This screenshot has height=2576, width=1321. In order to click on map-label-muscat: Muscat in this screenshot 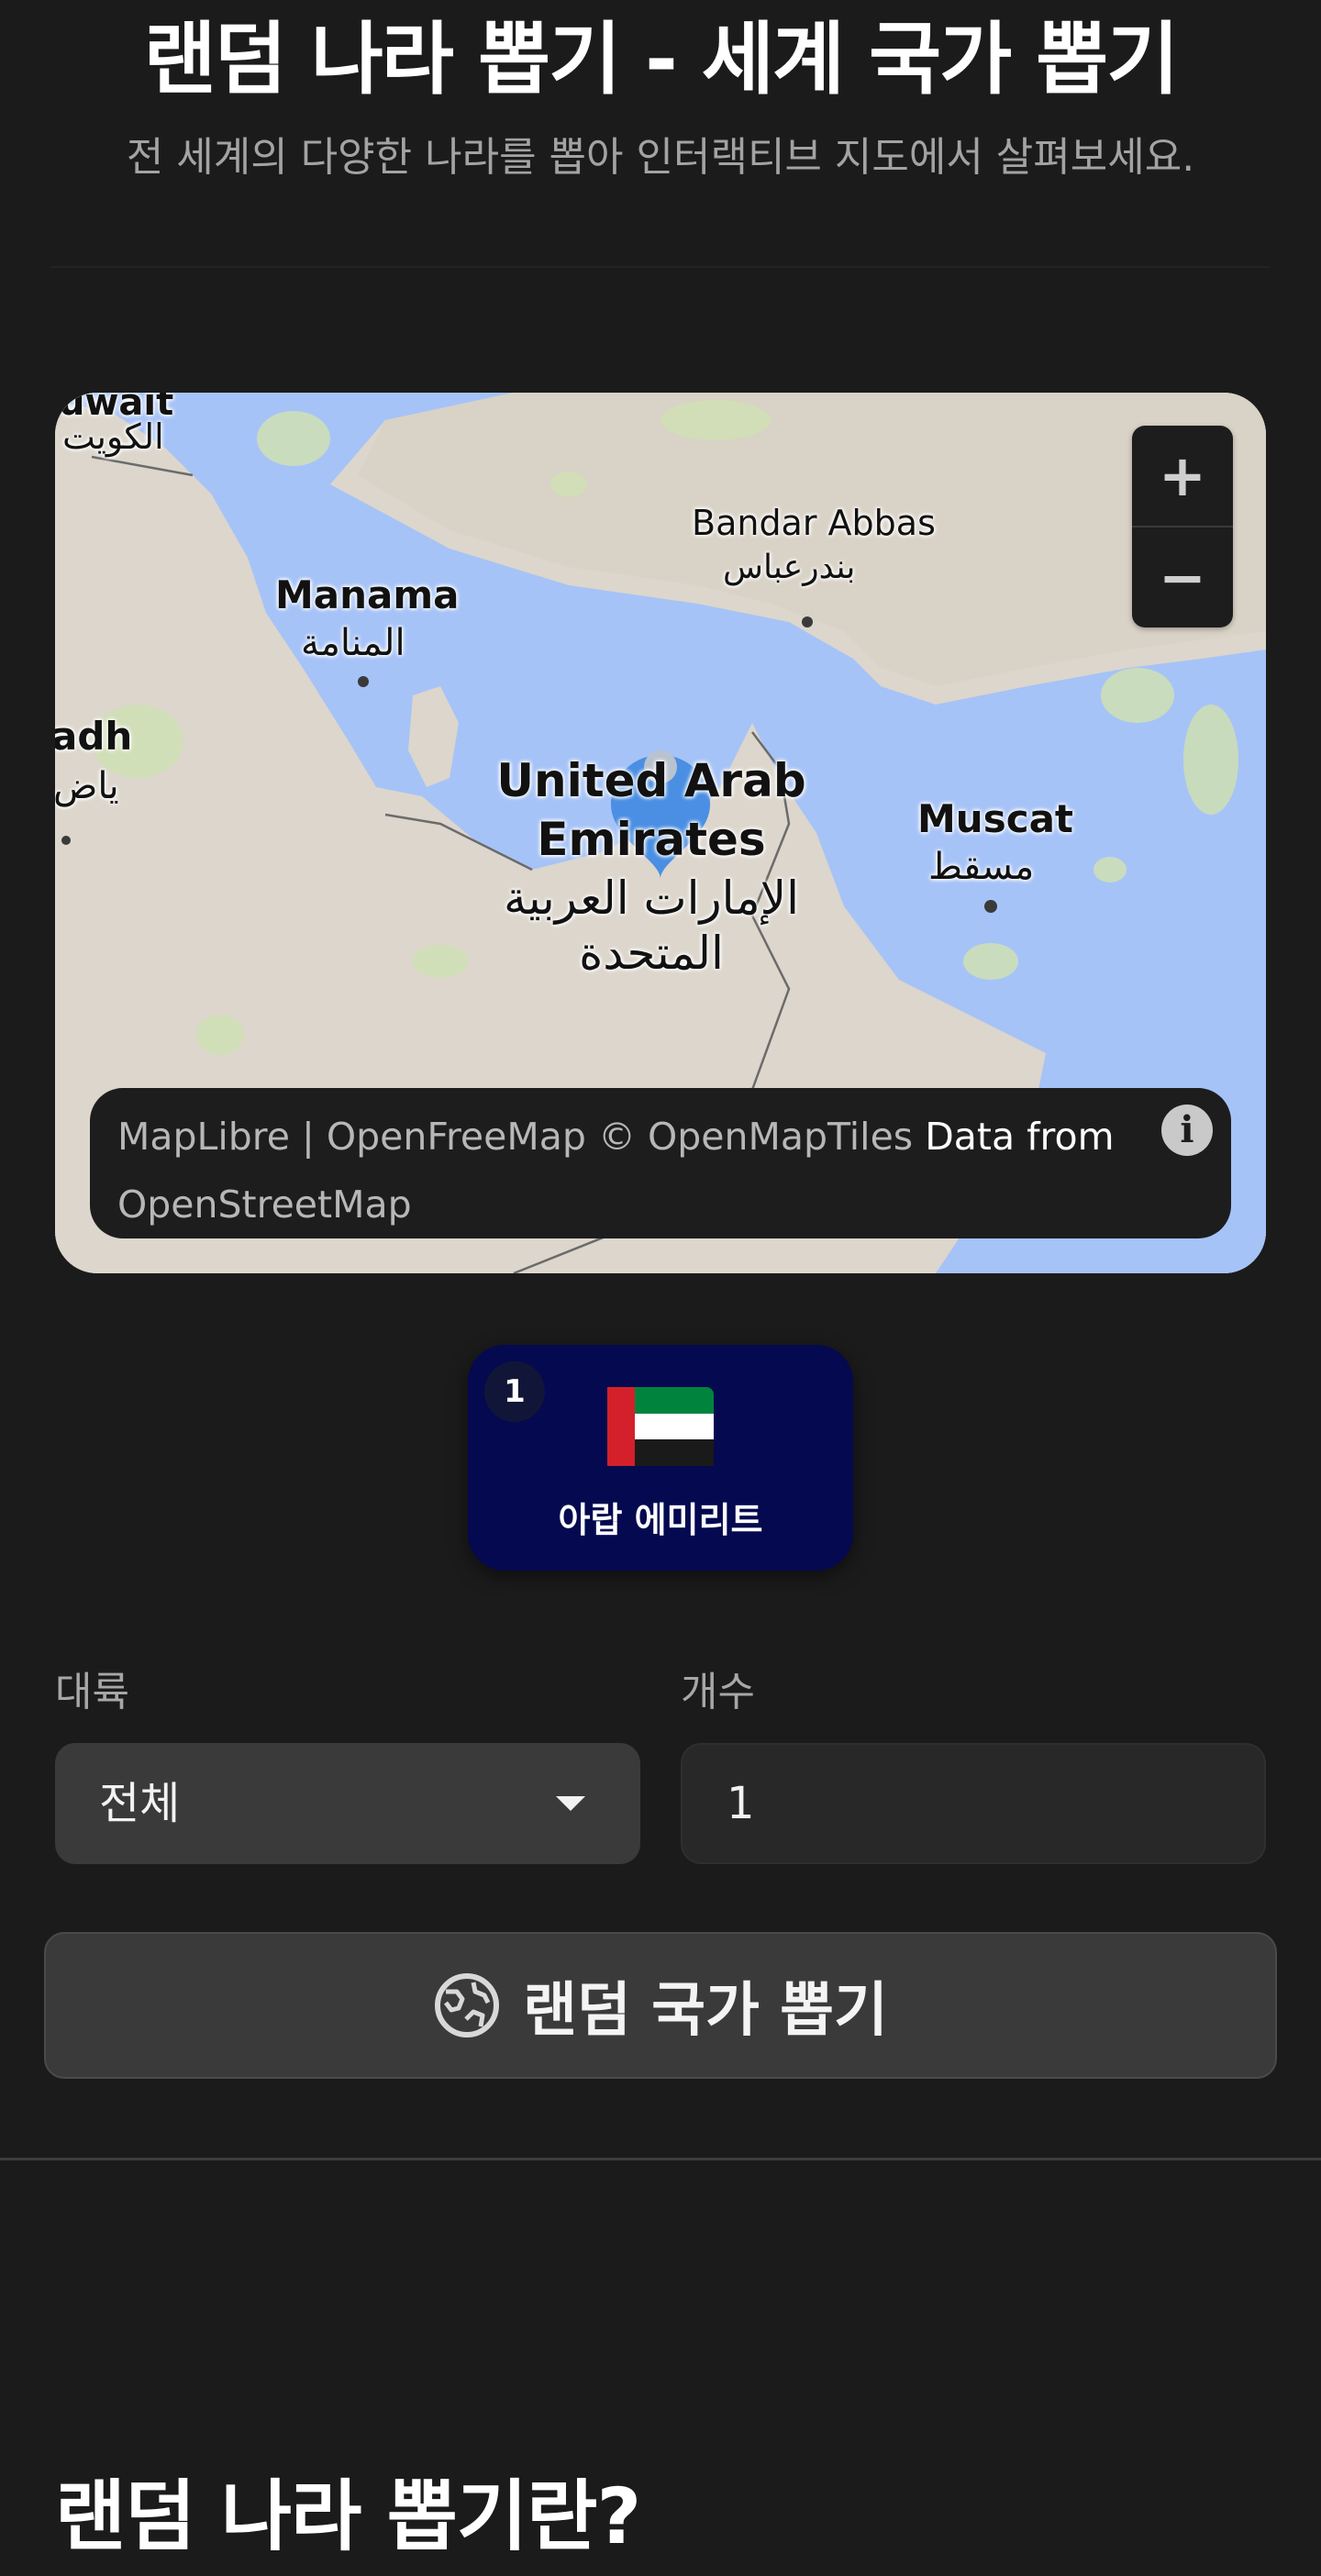, I will do `click(995, 818)`.